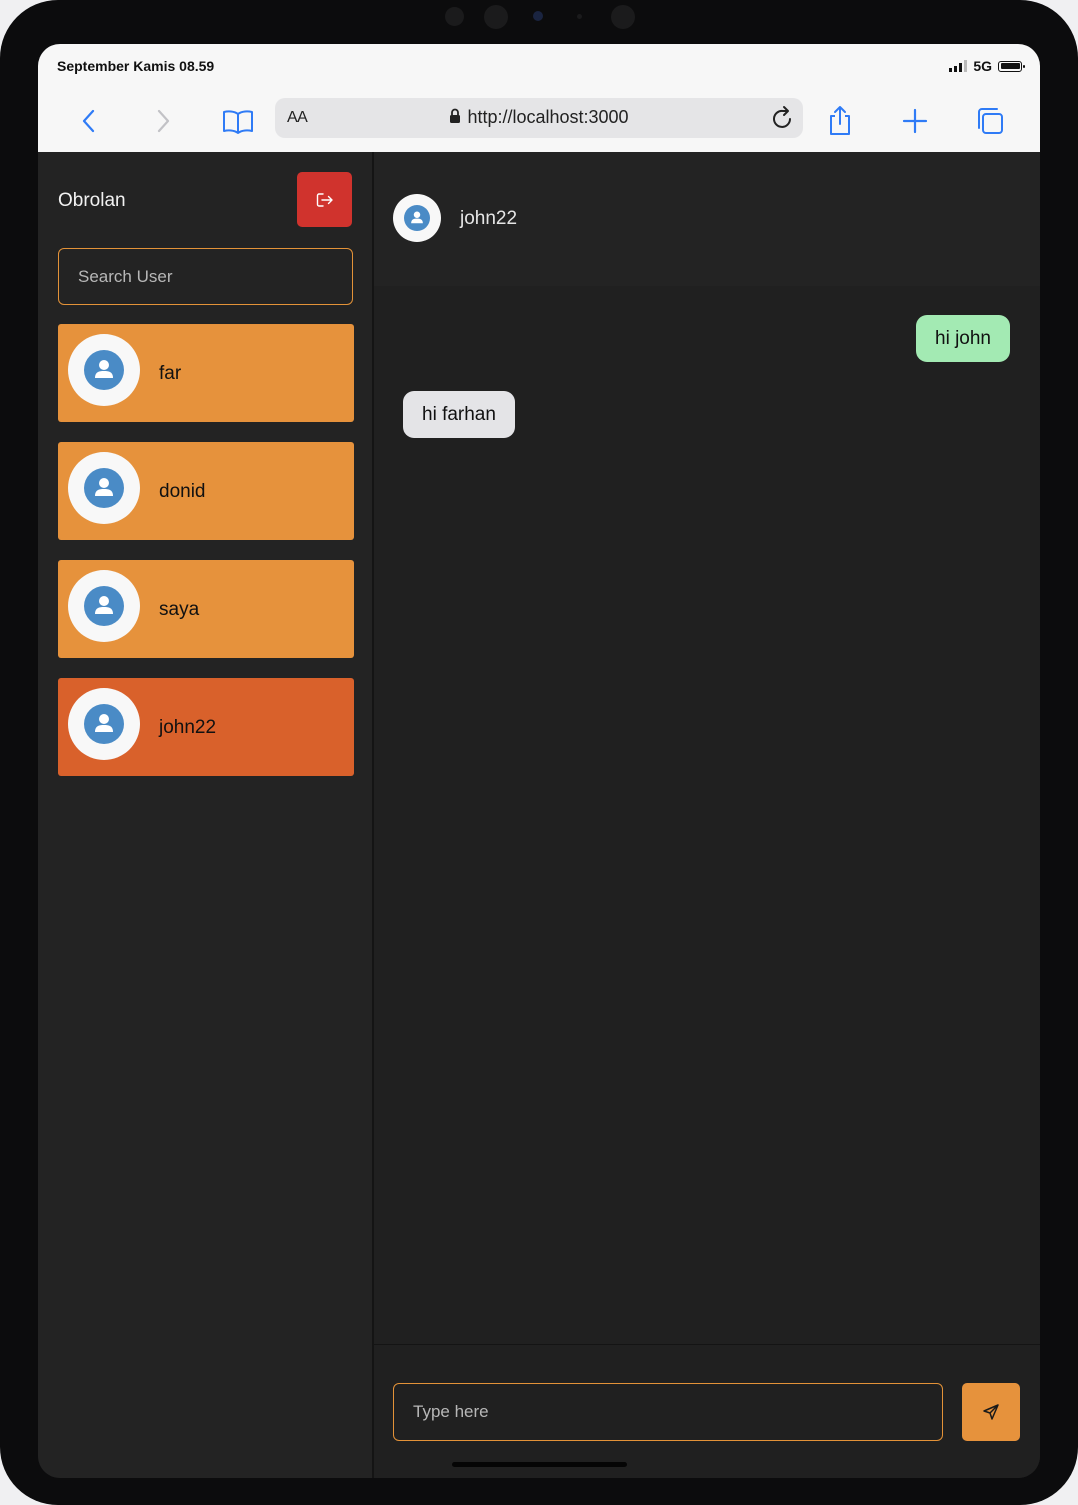 The width and height of the screenshot is (1078, 1505). What do you see at coordinates (982, 66) in the screenshot?
I see `network-type: 5G` at bounding box center [982, 66].